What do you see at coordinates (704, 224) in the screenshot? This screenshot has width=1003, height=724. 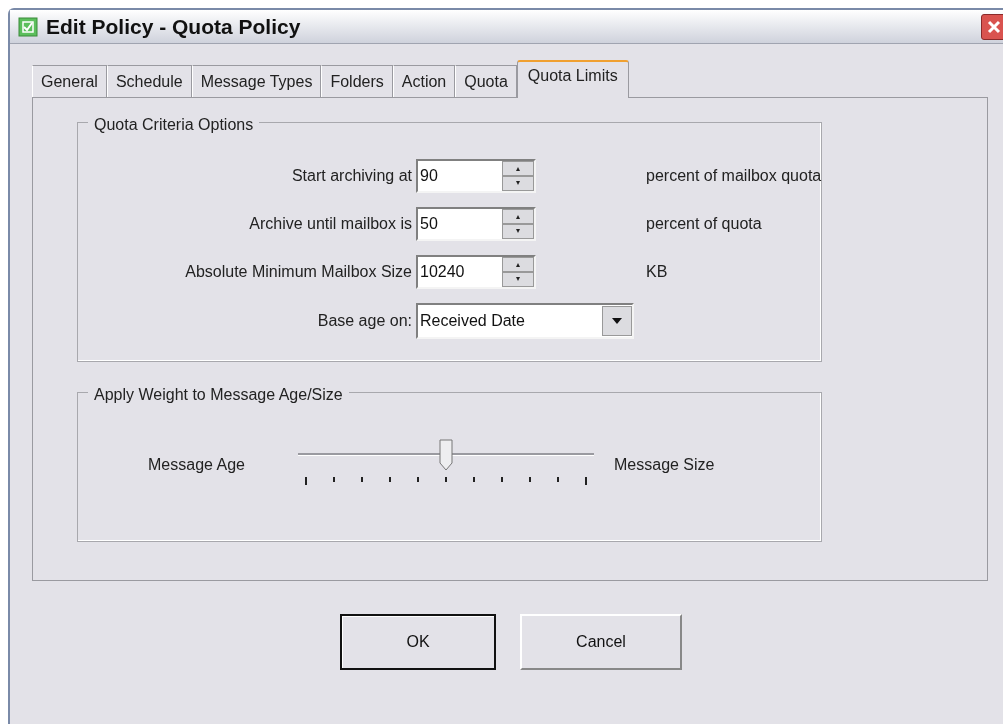 I see `unit-label: percent of quota` at bounding box center [704, 224].